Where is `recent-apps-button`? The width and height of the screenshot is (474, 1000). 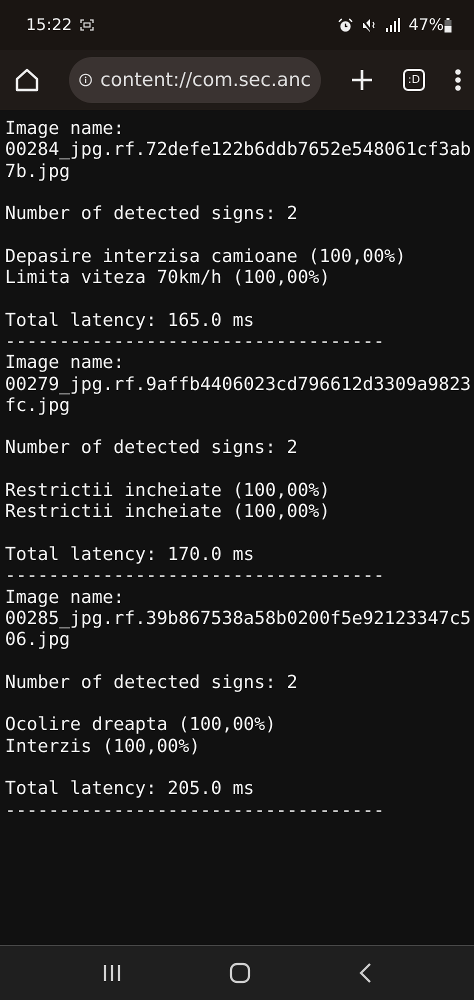
recent-apps-button is located at coordinates (112, 973).